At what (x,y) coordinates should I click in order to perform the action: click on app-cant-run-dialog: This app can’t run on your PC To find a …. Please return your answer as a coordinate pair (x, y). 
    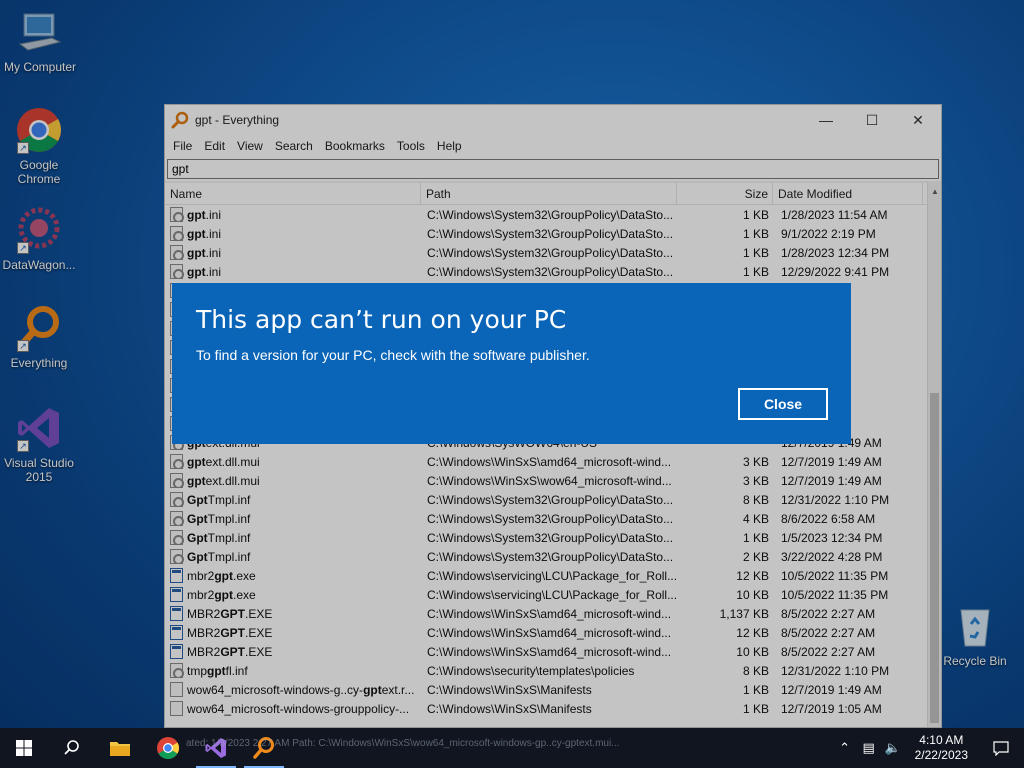
    Looking at the image, I should click on (511, 363).